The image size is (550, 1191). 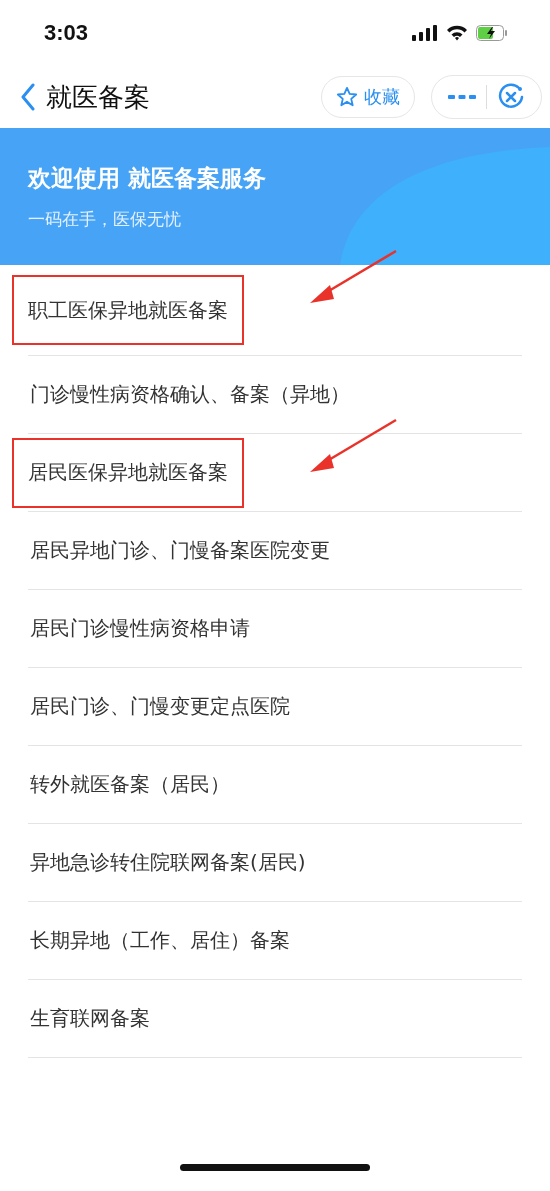 I want to click on menu-item: 生育联网备案, so click(x=90, y=1018).